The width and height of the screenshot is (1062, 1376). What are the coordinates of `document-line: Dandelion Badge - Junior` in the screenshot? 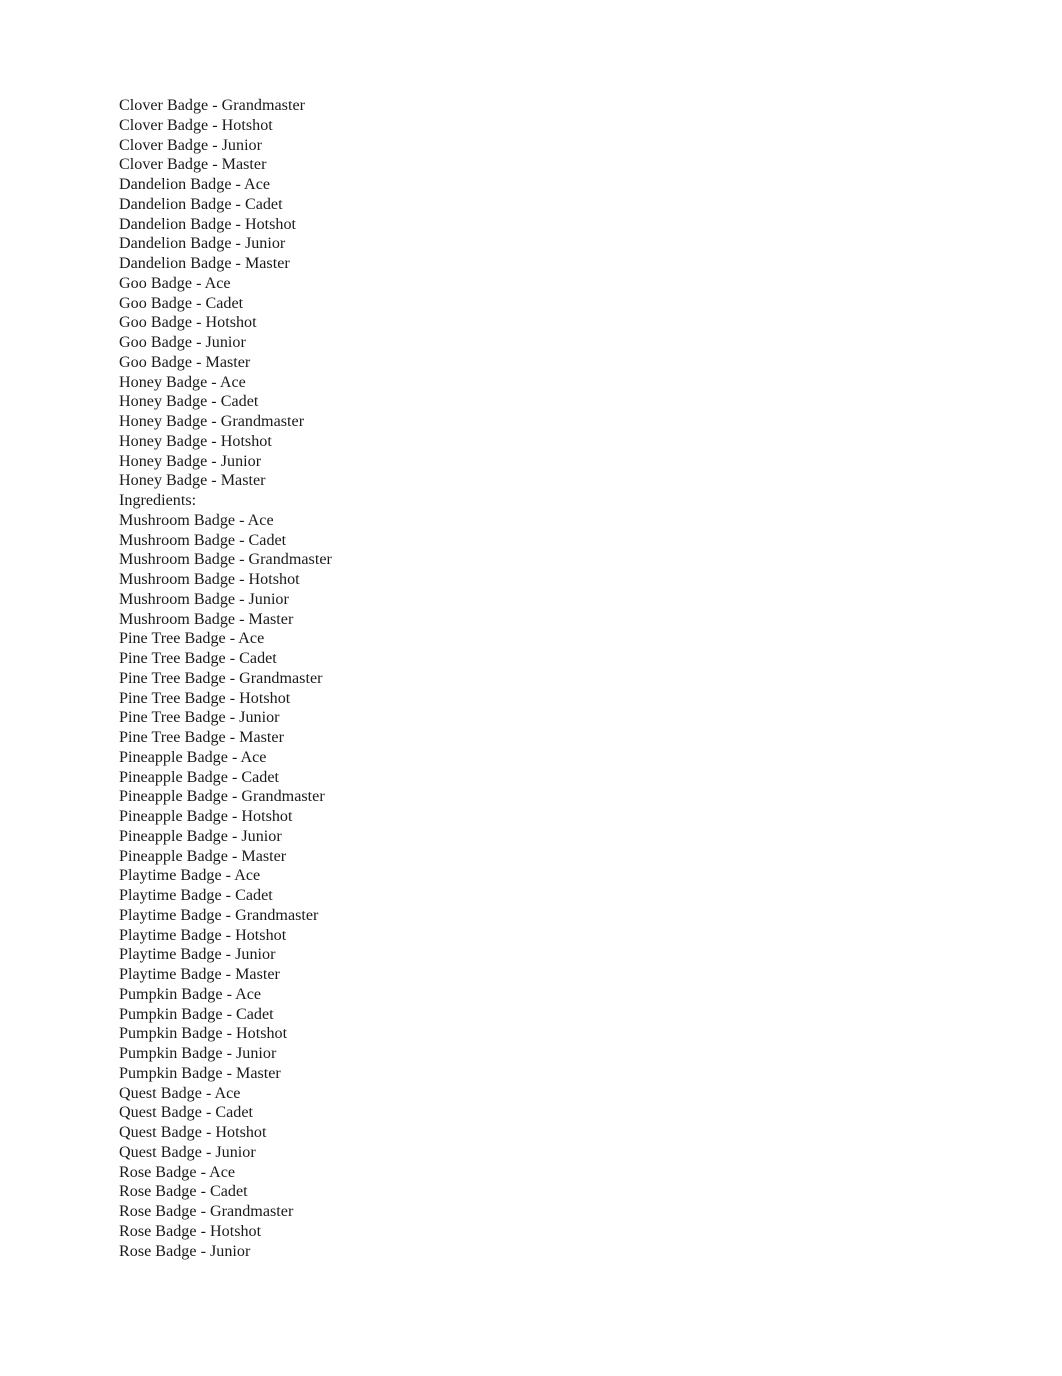 It's located at (202, 244).